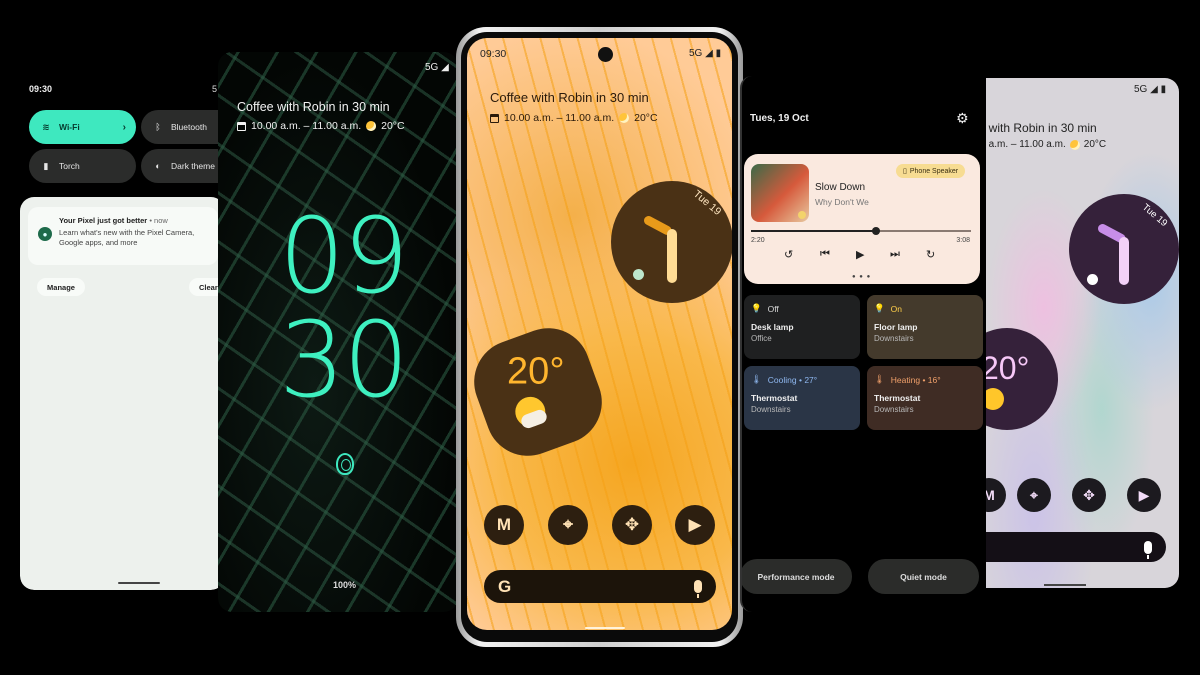 The width and height of the screenshot is (1200, 675). Describe the element at coordinates (82, 127) in the screenshot. I see `tile-wifi: ≋ Wi-Fi ›` at that location.